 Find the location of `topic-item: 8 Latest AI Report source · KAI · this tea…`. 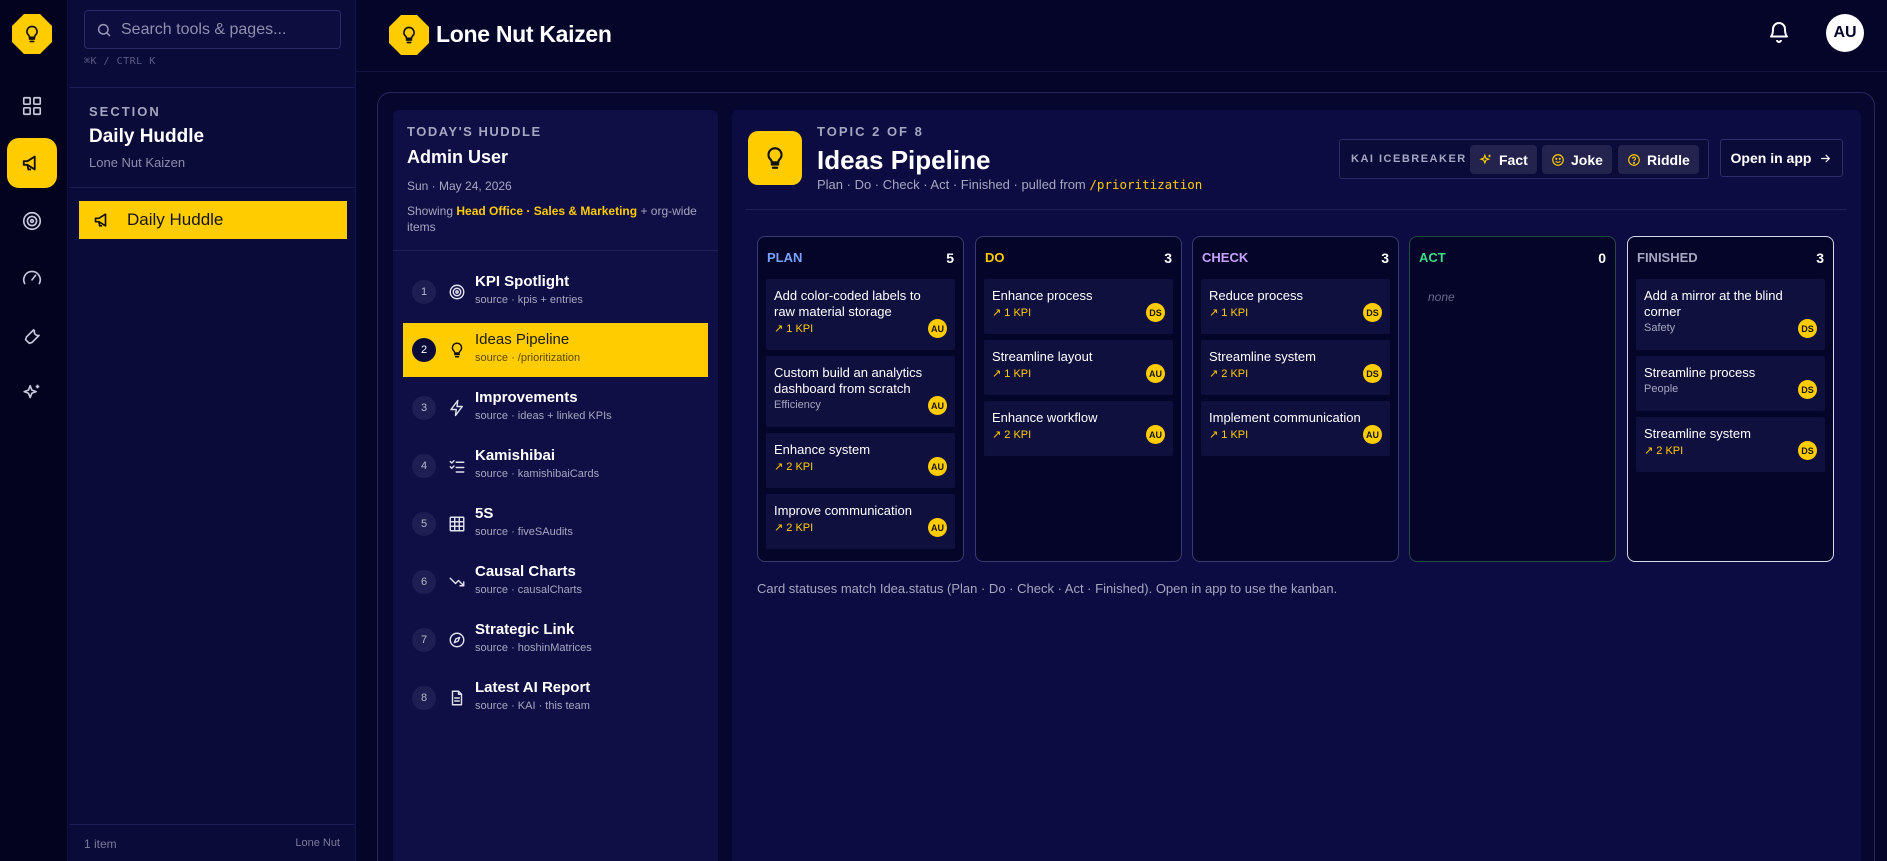

topic-item: 8 Latest AI Report source · KAI · this tea… is located at coordinates (555, 698).